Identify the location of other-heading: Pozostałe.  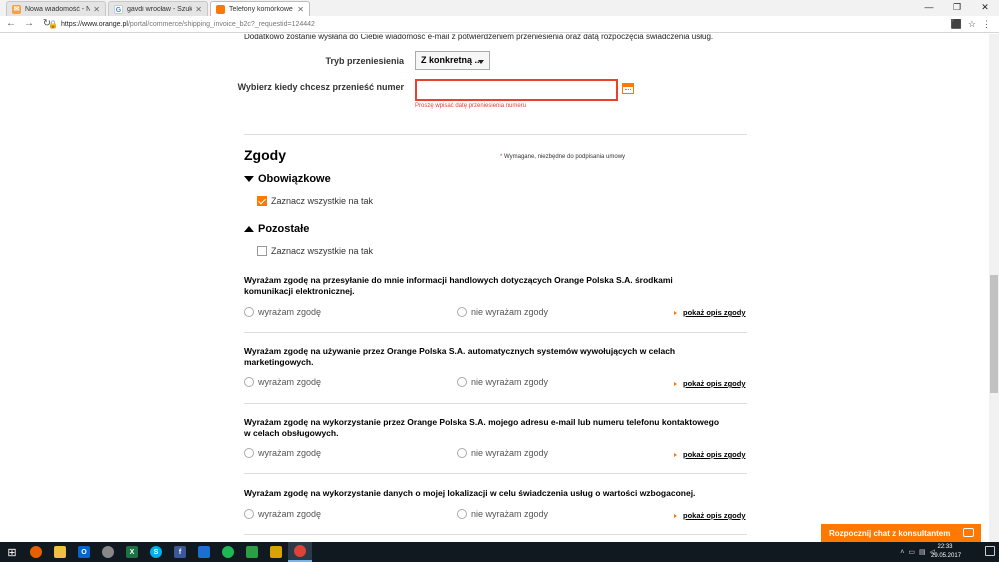
(284, 229).